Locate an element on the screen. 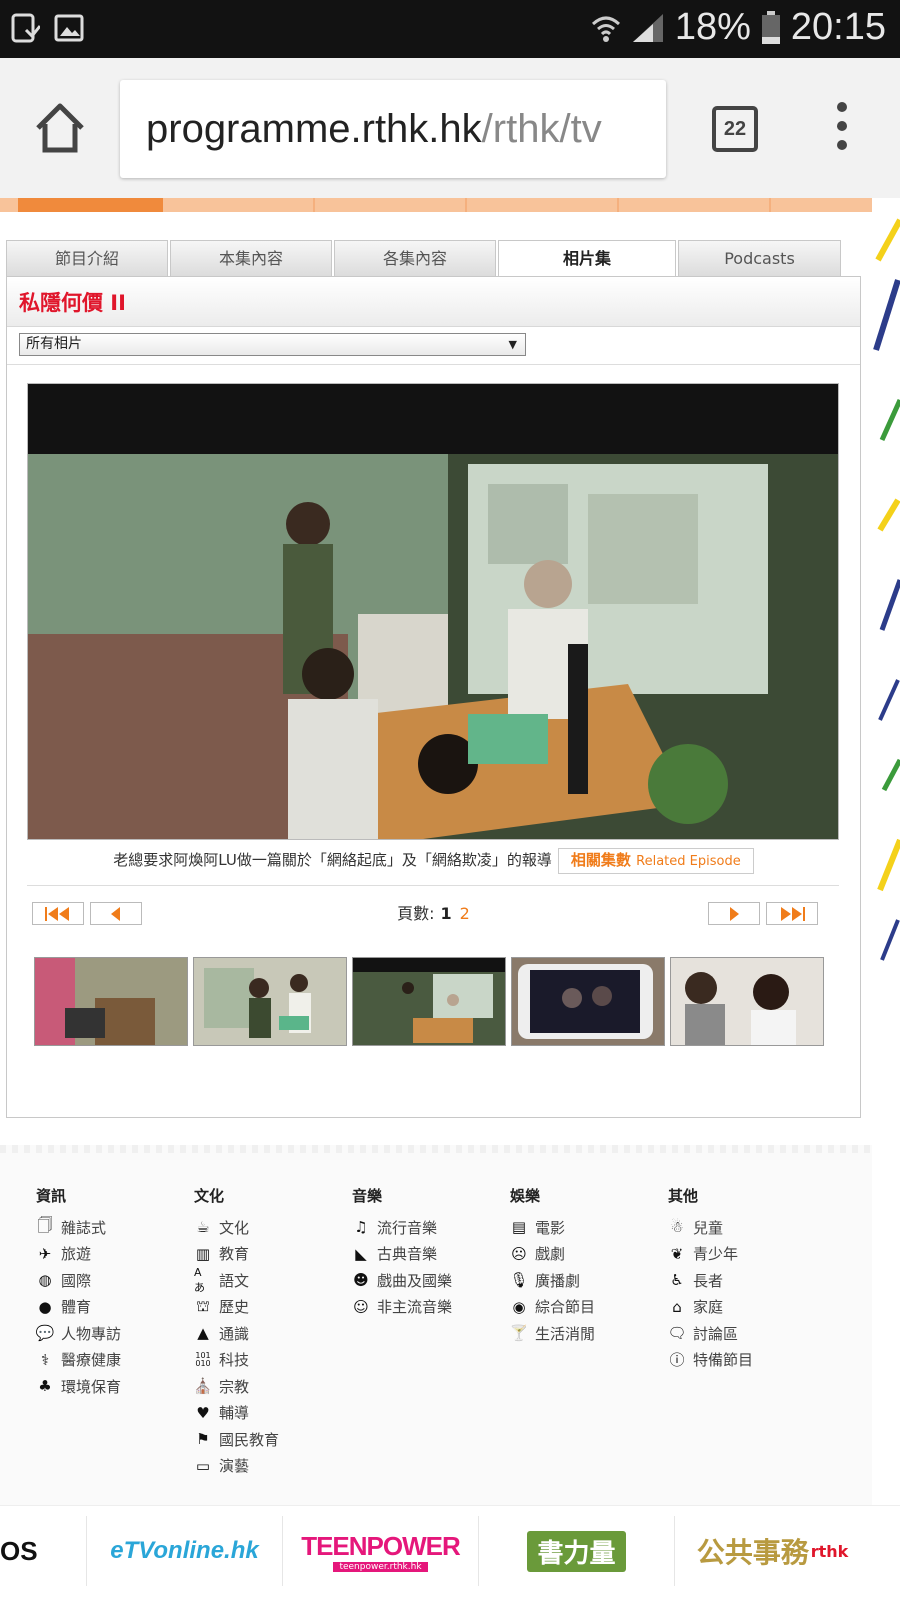 Image resolution: width=900 pixels, height=1600 pixels. etv-logo: eTVonline.hk is located at coordinates (184, 1551).